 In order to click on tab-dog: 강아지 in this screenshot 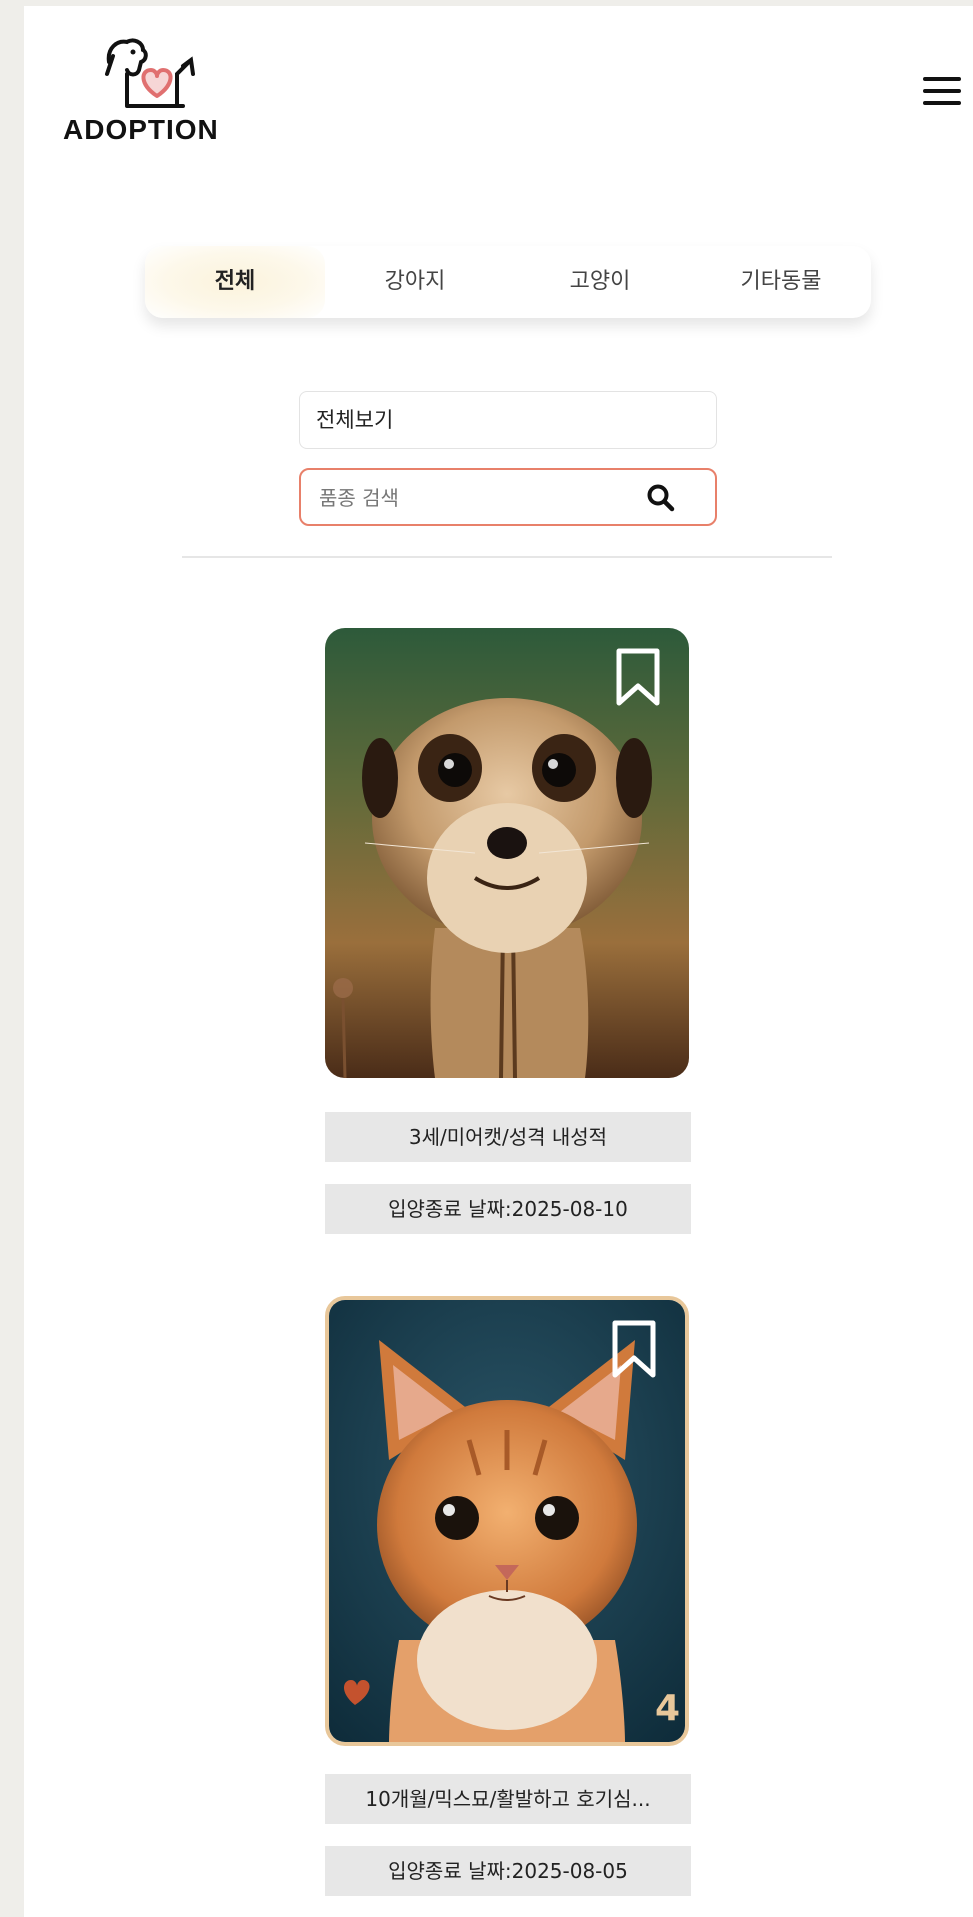, I will do `click(415, 282)`.